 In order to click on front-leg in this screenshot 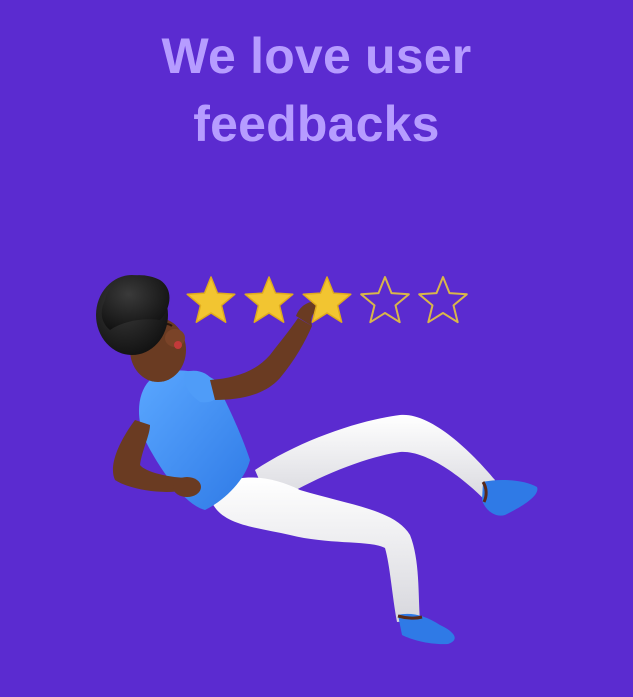, I will do `click(332, 561)`.